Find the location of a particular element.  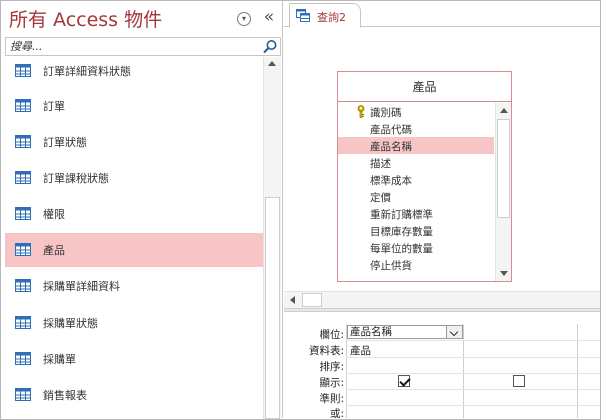

field-label: 目標庫存數量 is located at coordinates (401, 232).